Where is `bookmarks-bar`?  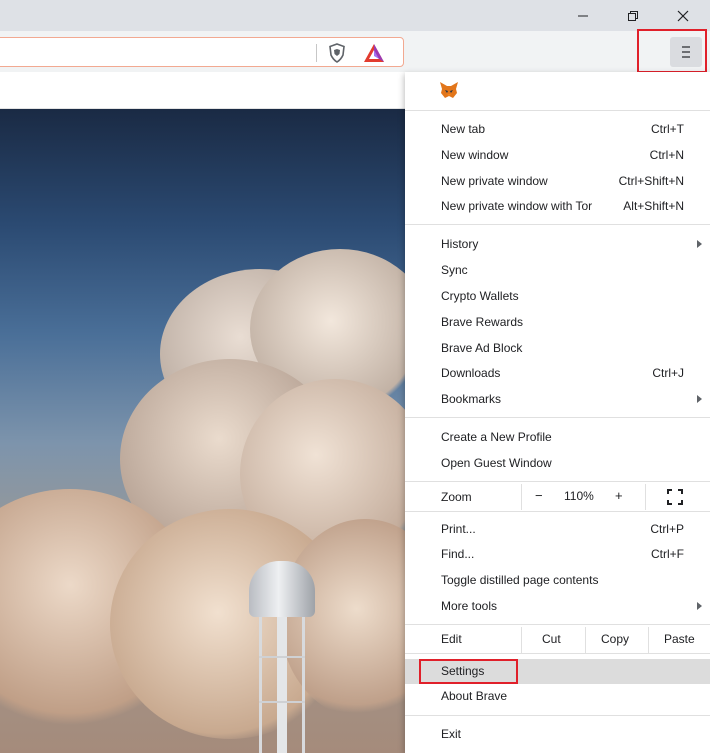 bookmarks-bar is located at coordinates (202, 90).